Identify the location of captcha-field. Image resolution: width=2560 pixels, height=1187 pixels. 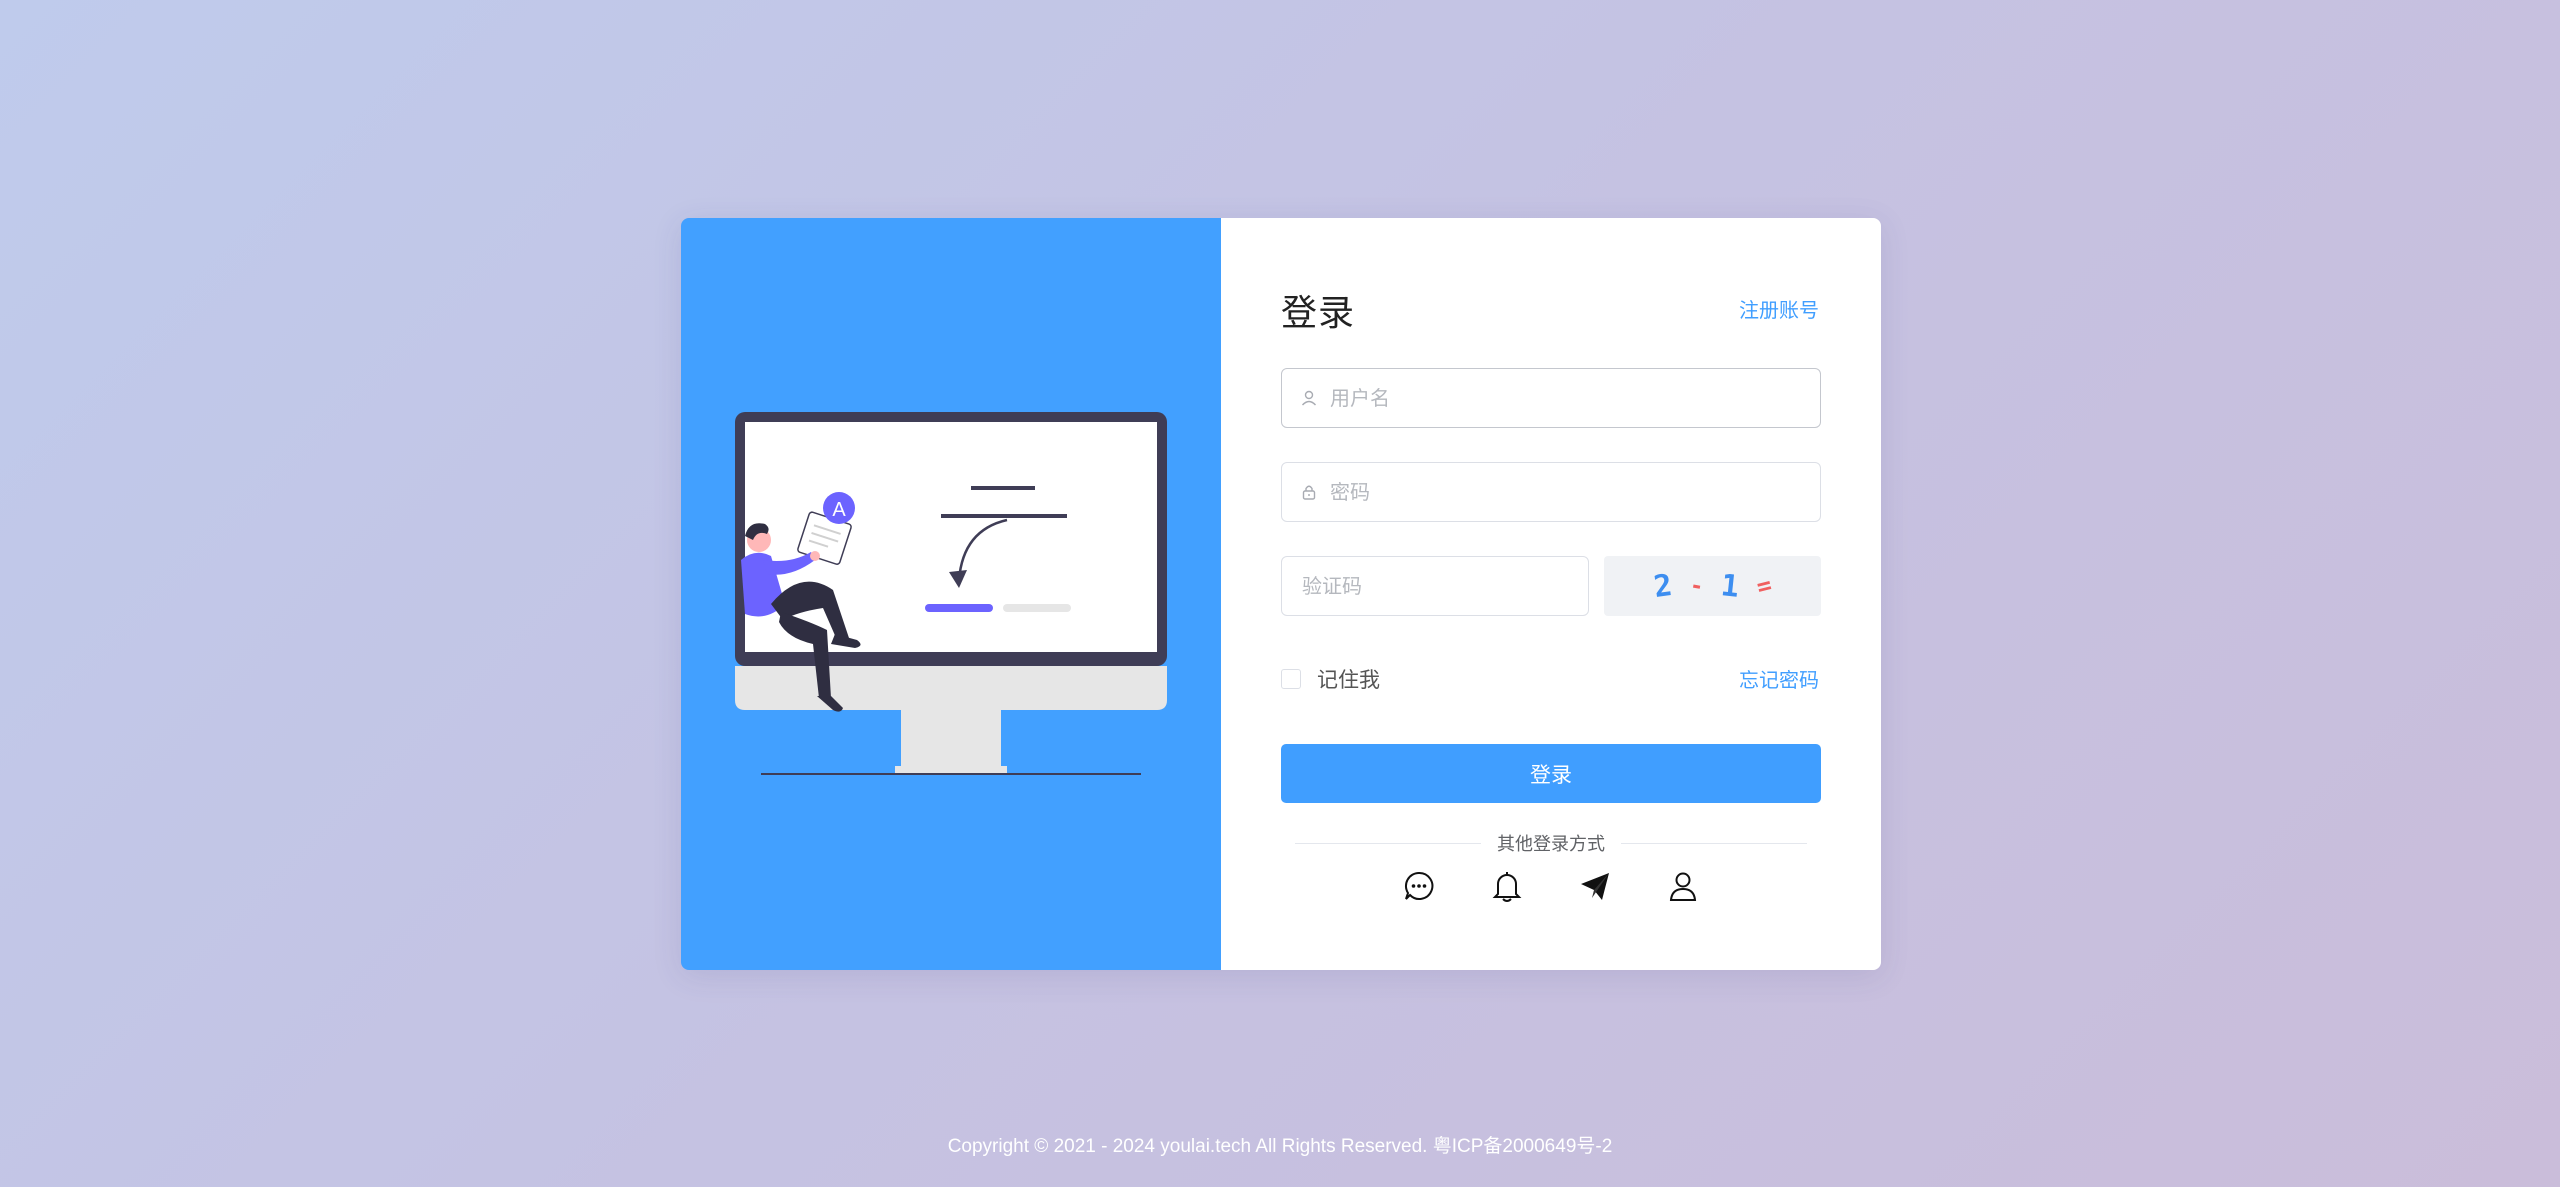
(1435, 586).